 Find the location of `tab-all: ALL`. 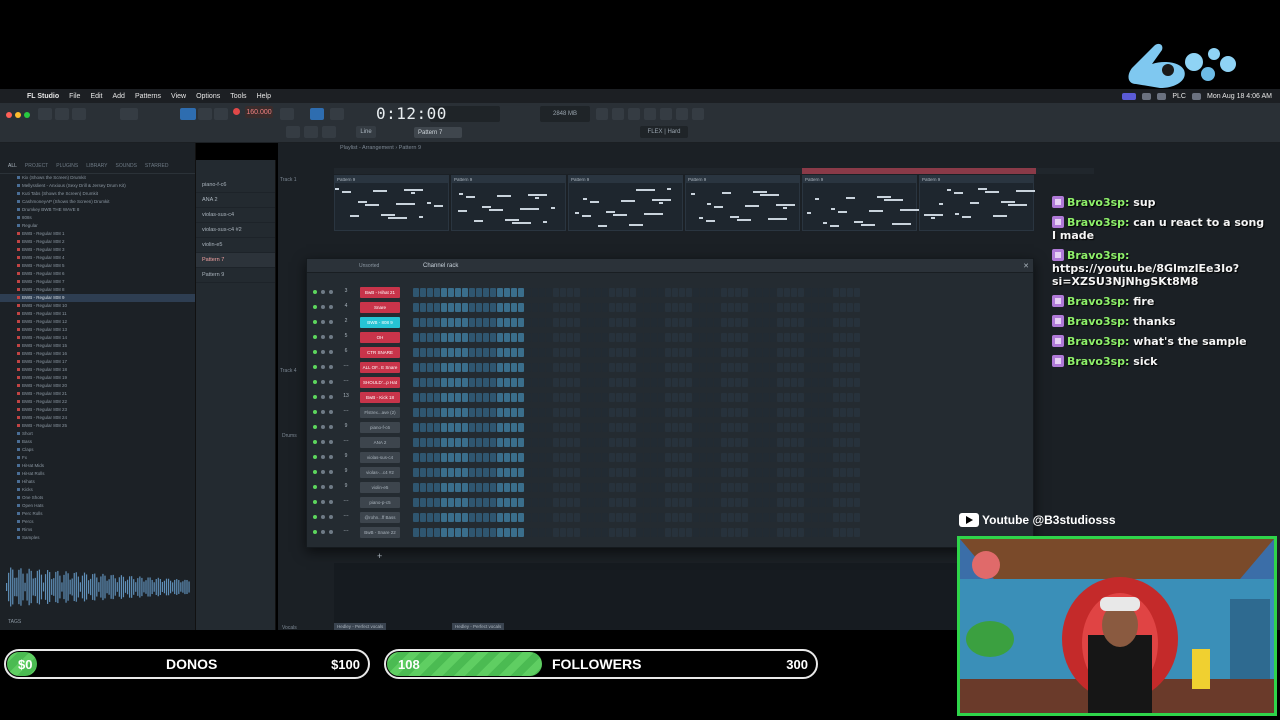

tab-all: ALL is located at coordinates (12, 166).